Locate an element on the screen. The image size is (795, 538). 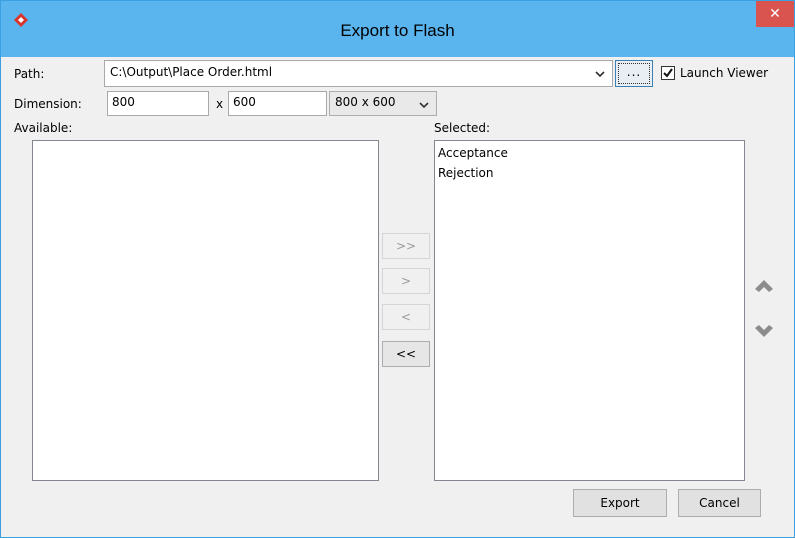
width-input: 800 is located at coordinates (158, 103).